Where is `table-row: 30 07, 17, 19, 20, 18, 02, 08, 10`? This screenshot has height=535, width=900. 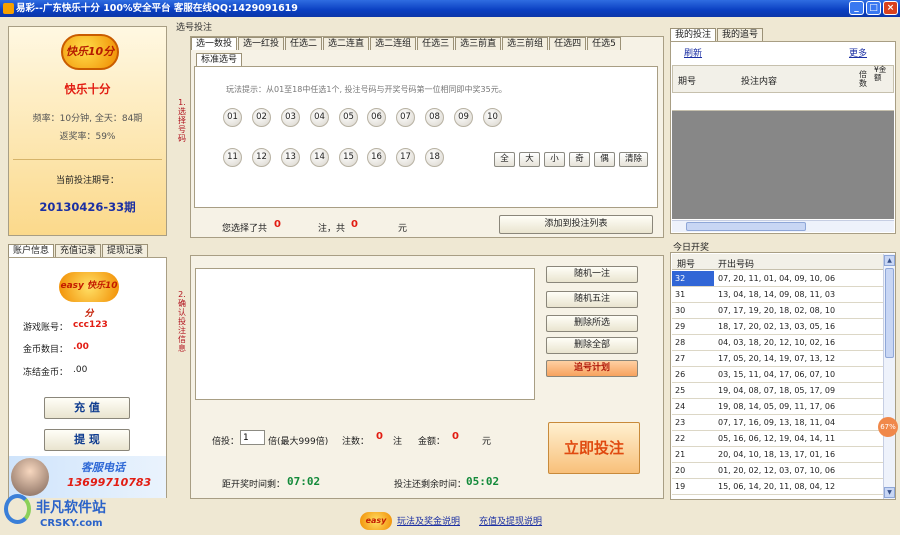 table-row: 30 07, 17, 19, 20, 18, 02, 08, 10 is located at coordinates (777, 311).